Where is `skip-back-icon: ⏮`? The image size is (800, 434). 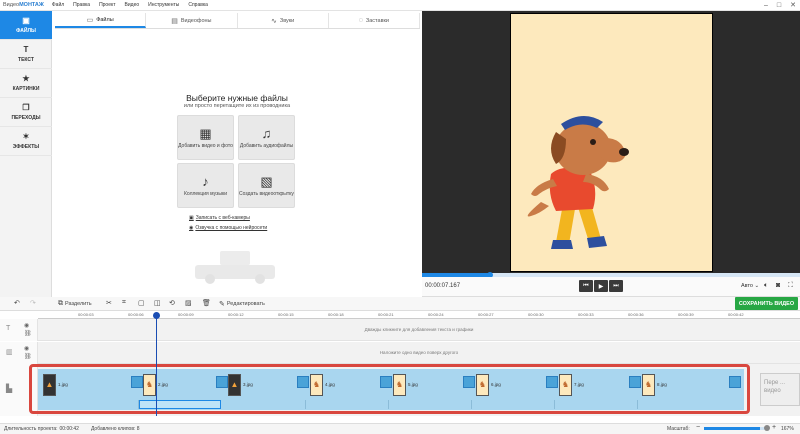 skip-back-icon: ⏮ is located at coordinates (586, 285).